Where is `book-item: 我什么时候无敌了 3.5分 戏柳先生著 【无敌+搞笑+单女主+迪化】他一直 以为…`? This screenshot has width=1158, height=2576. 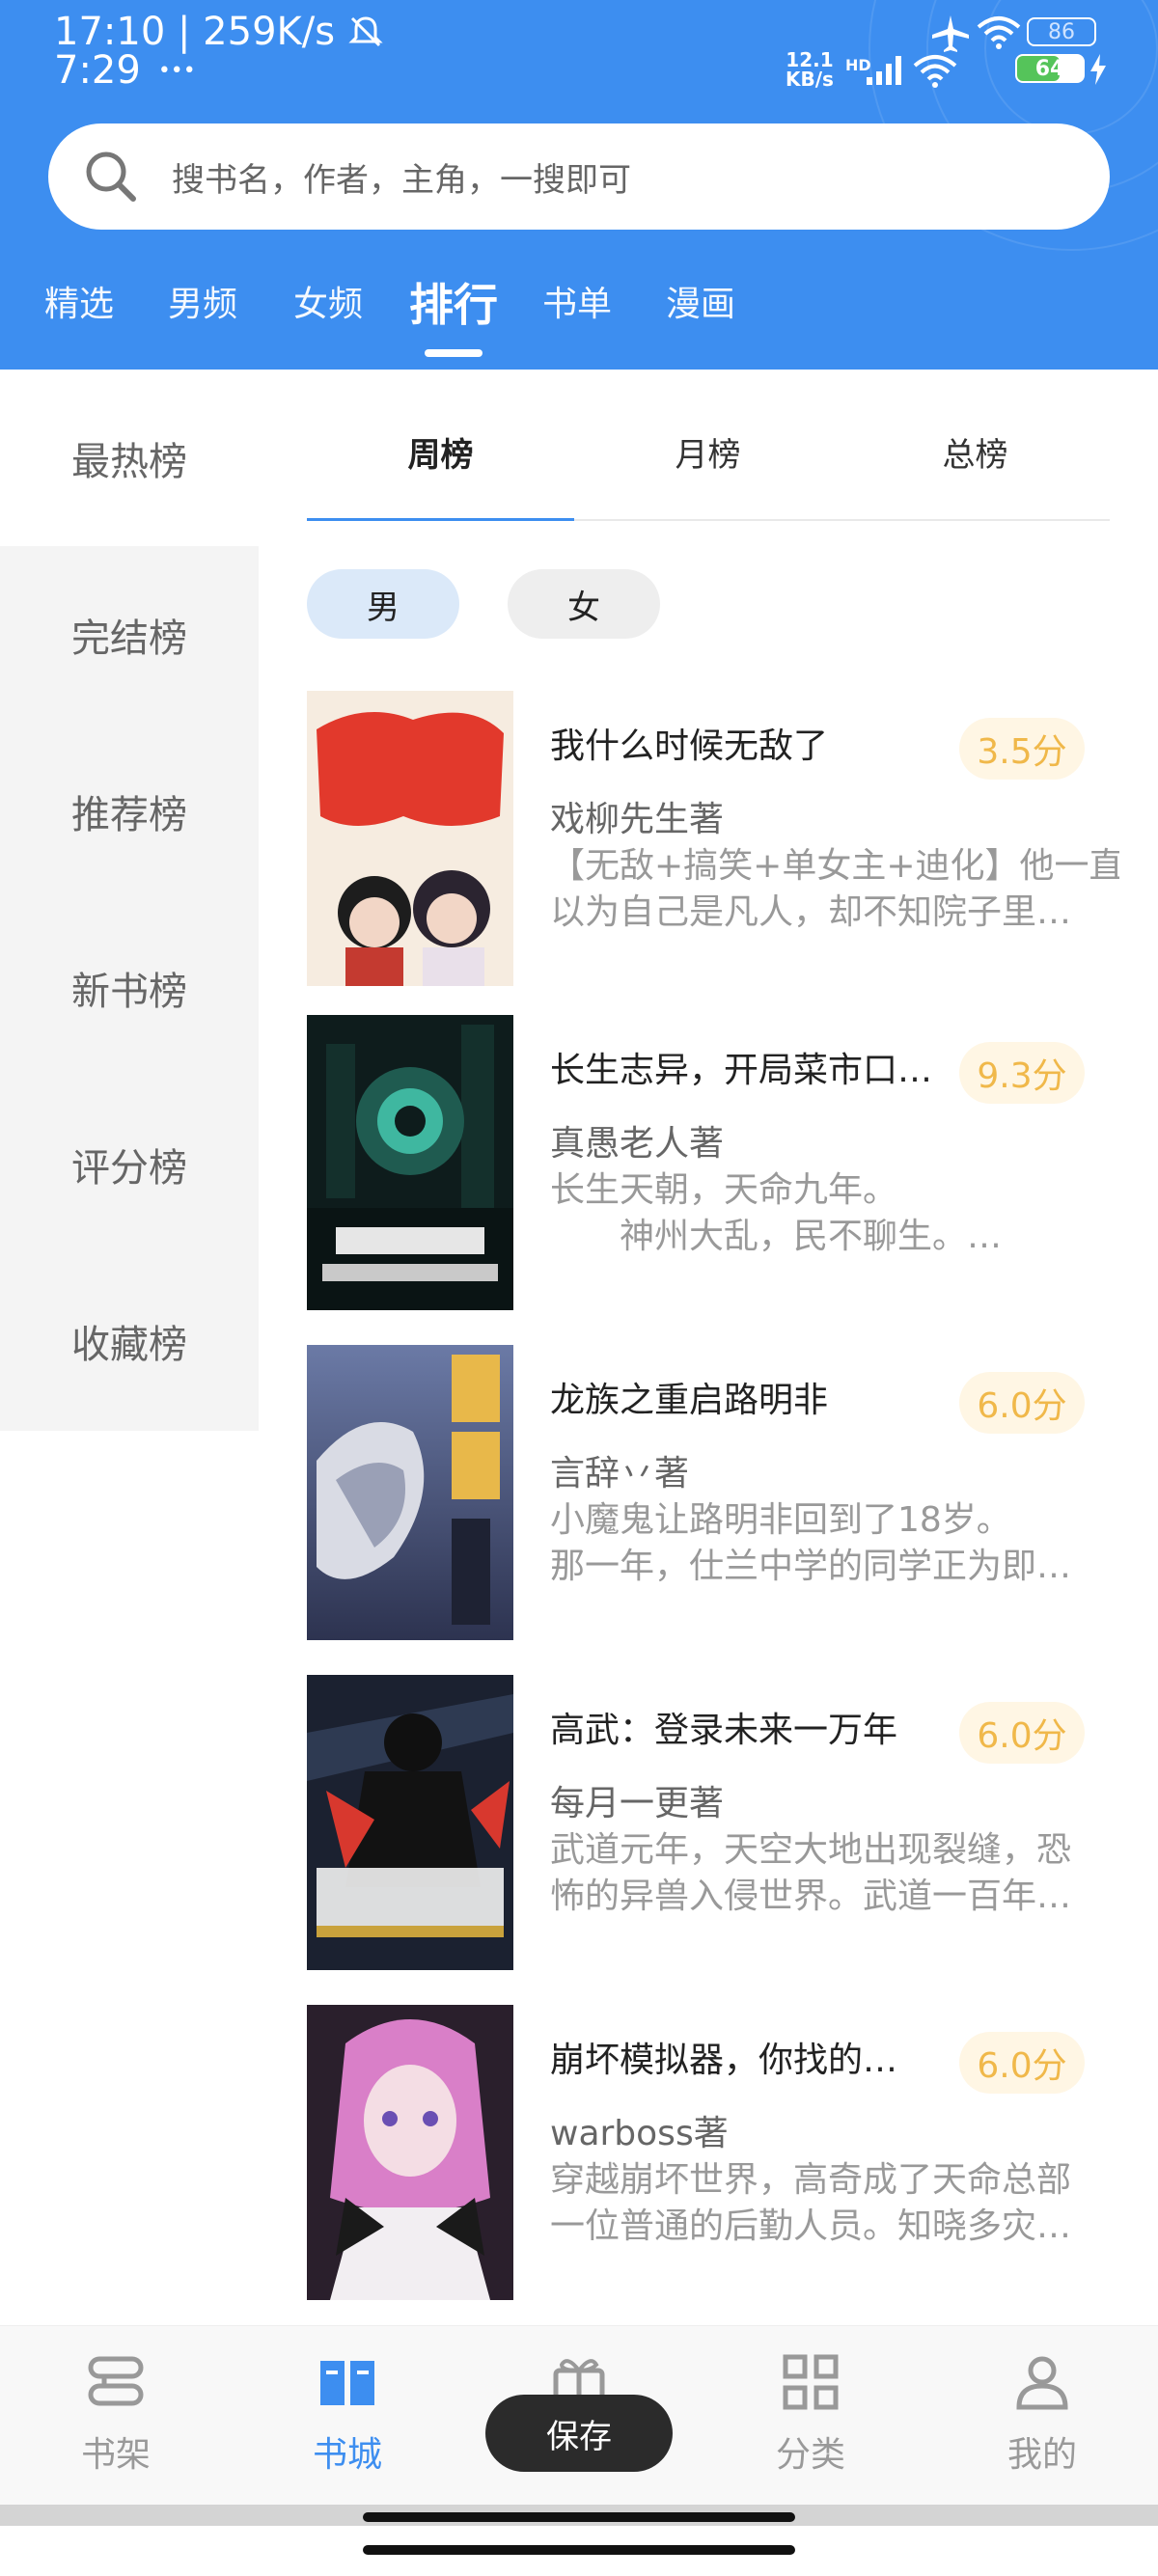 book-item: 我什么时候无敌了 3.5分 戏柳先生著 【无敌+搞笑+单女主+迪化】他一直 以为… is located at coordinates (713, 840).